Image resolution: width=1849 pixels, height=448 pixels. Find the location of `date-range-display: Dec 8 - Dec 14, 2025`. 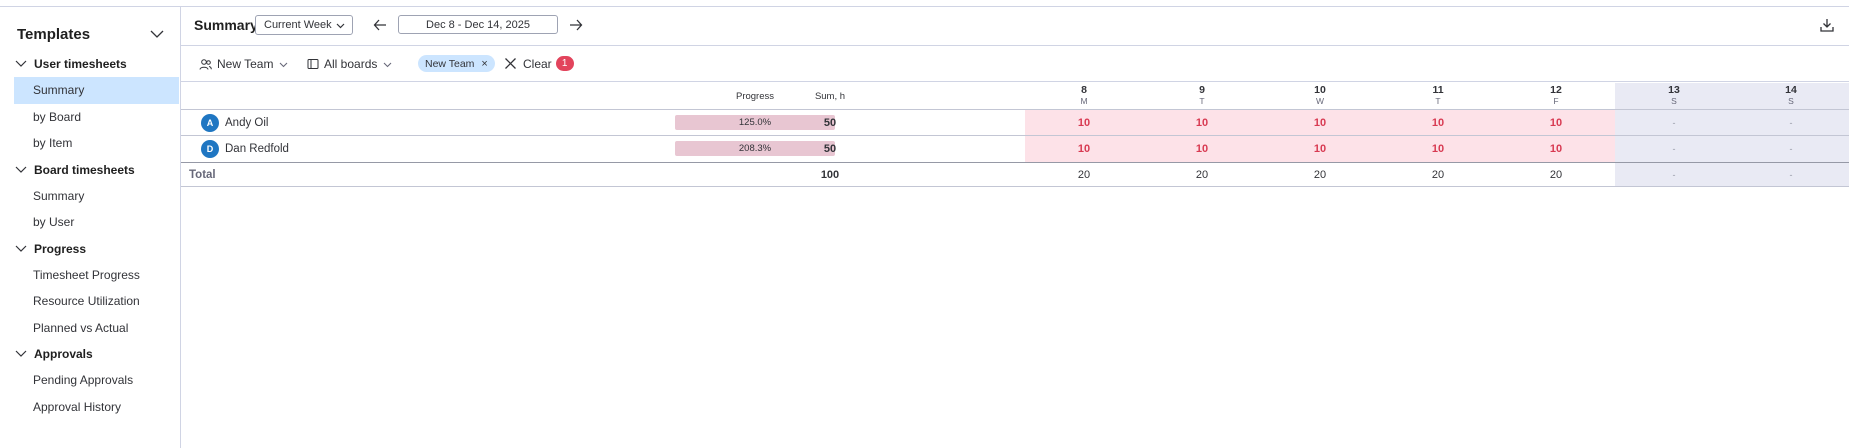

date-range-display: Dec 8 - Dec 14, 2025 is located at coordinates (478, 24).